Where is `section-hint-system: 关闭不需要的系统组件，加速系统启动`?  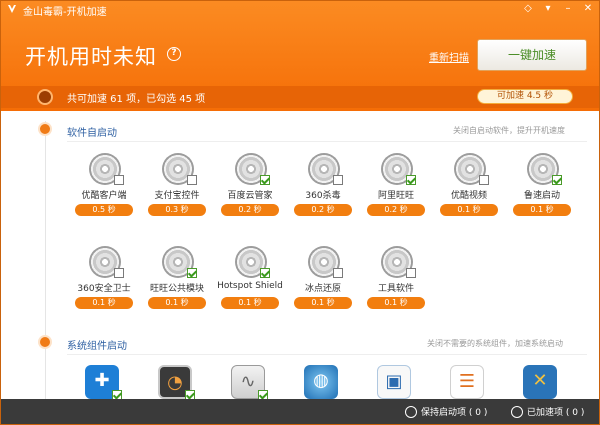
section-hint-system: 关闭不需要的系统组件，加速系统启动 is located at coordinates (495, 343).